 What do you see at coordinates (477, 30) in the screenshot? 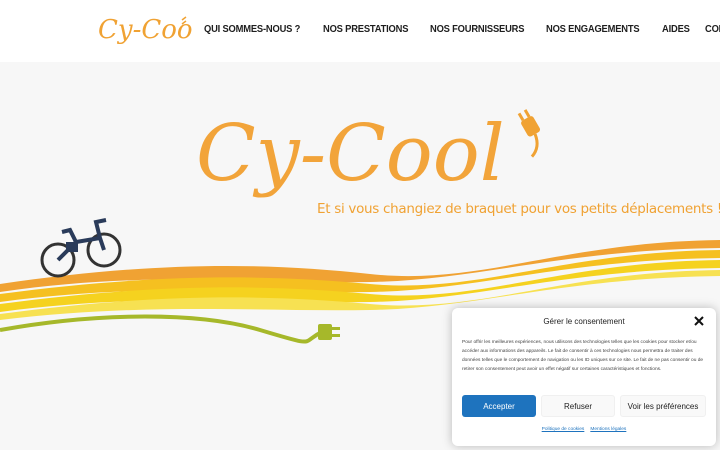
I see `nav-fournisseurs: NOS FOURNISSEURS` at bounding box center [477, 30].